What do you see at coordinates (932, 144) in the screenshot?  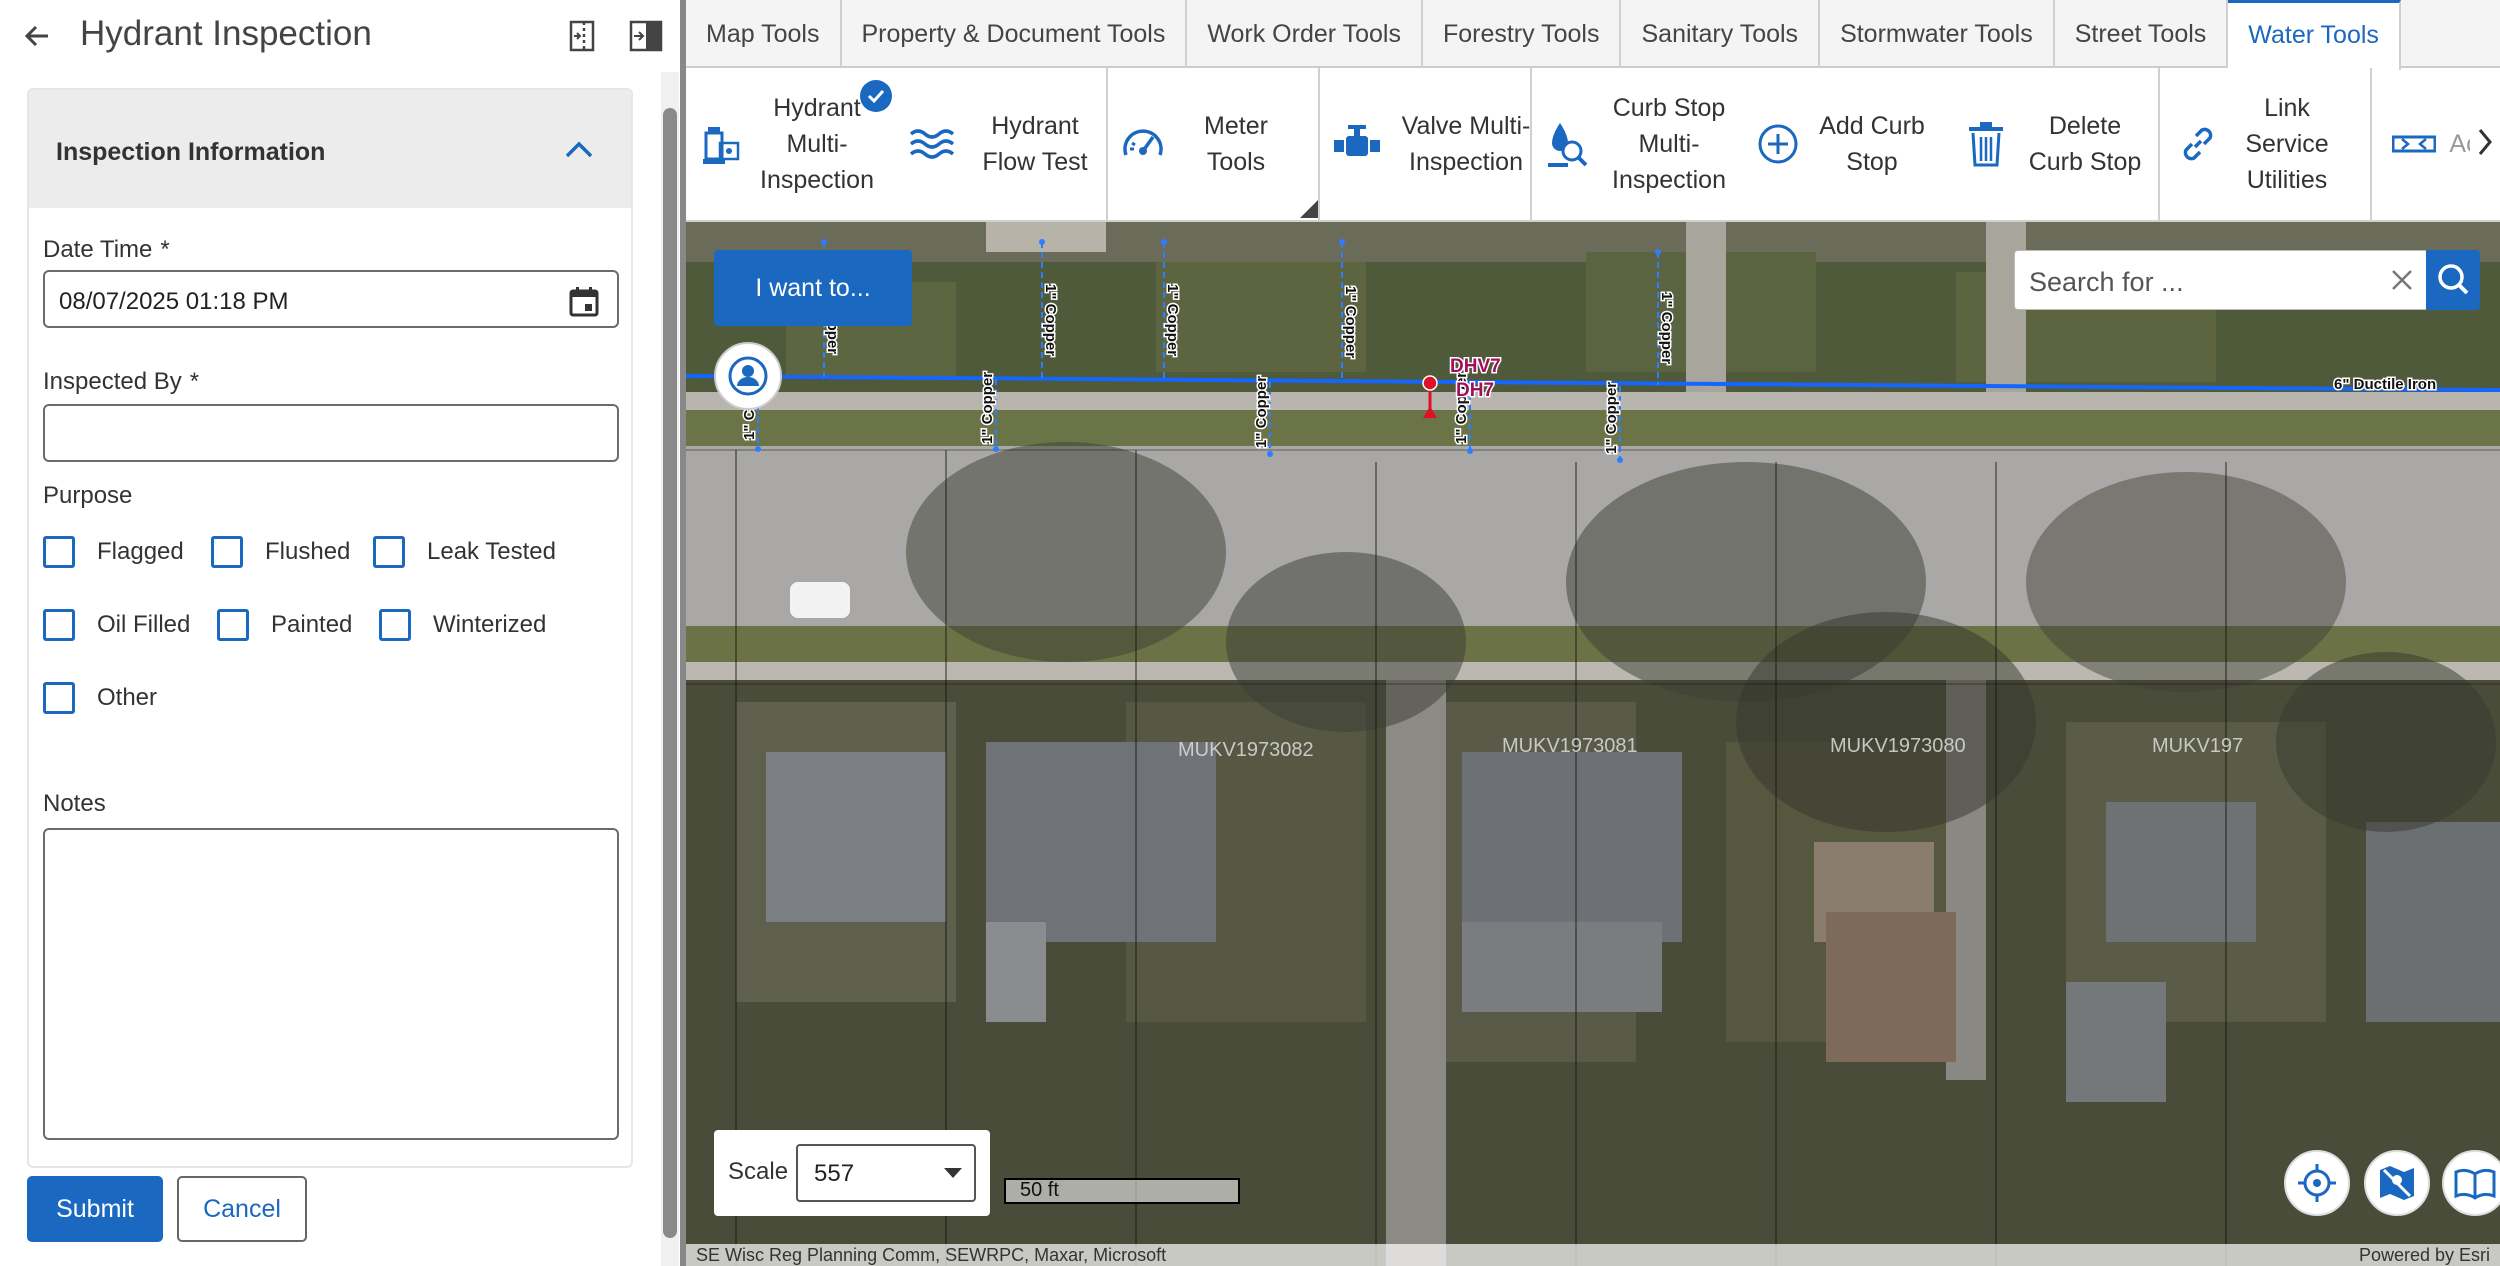 I see `water-flow-icon` at bounding box center [932, 144].